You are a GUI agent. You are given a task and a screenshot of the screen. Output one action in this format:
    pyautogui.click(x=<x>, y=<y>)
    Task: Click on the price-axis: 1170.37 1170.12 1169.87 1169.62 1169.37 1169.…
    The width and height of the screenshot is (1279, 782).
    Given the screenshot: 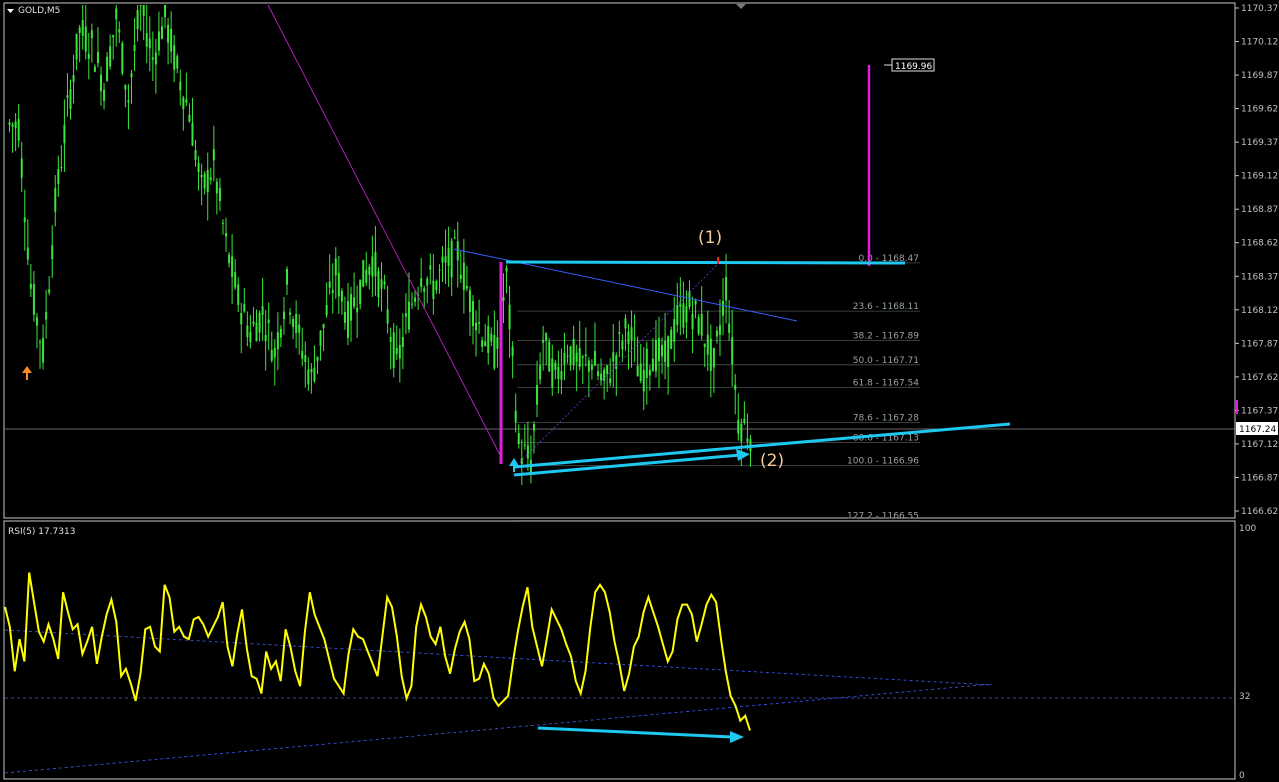 What is the action you would take?
    pyautogui.click(x=1256, y=260)
    